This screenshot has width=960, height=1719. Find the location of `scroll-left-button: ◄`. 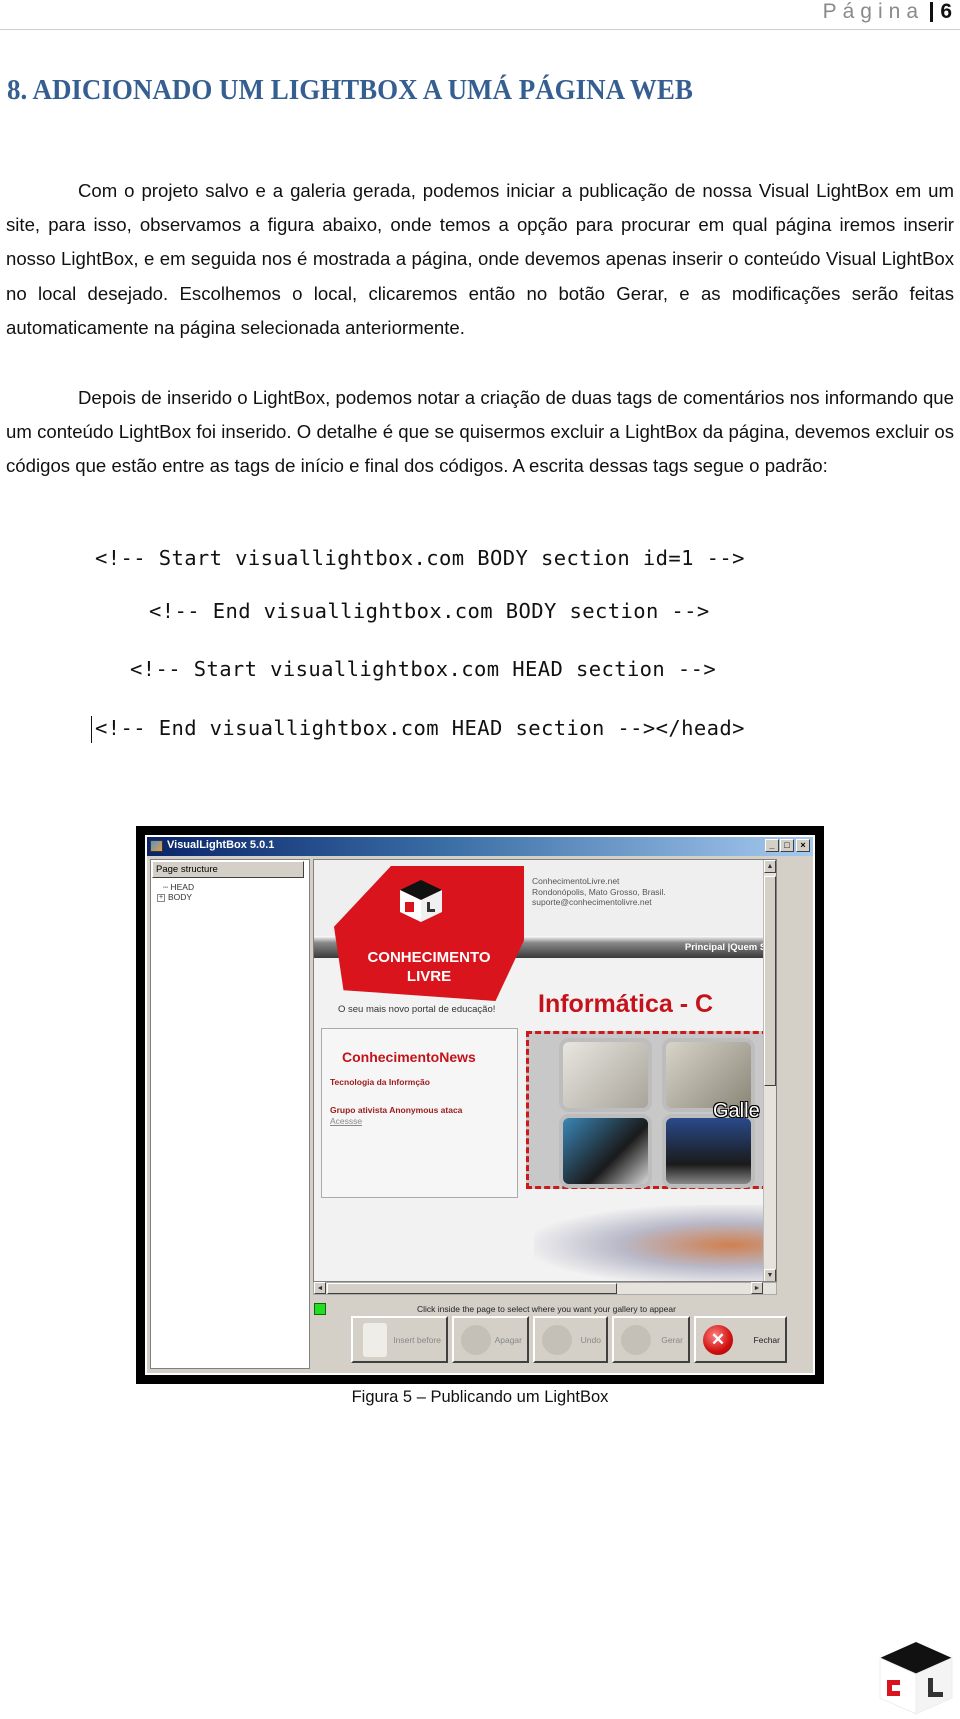

scroll-left-button: ◄ is located at coordinates (320, 1288).